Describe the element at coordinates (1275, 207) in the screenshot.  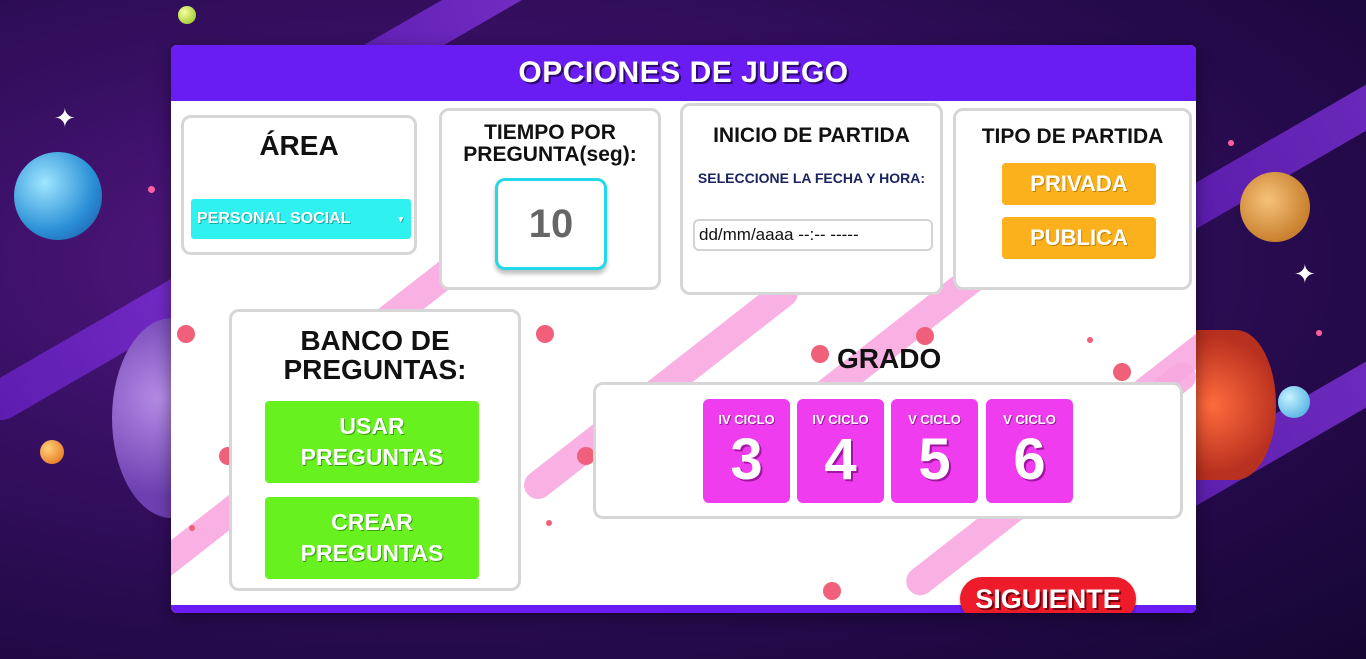
I see `cookie-planet` at that location.